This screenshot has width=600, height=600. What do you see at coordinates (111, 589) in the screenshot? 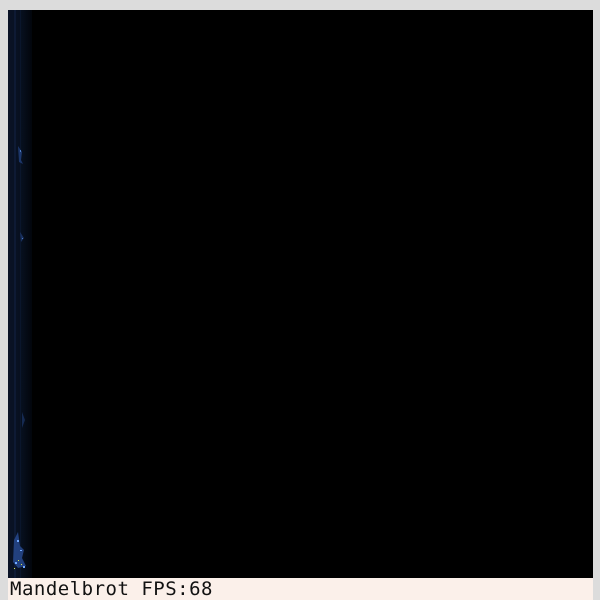
I see `status-text: Mandelbrot FPS:68` at bounding box center [111, 589].